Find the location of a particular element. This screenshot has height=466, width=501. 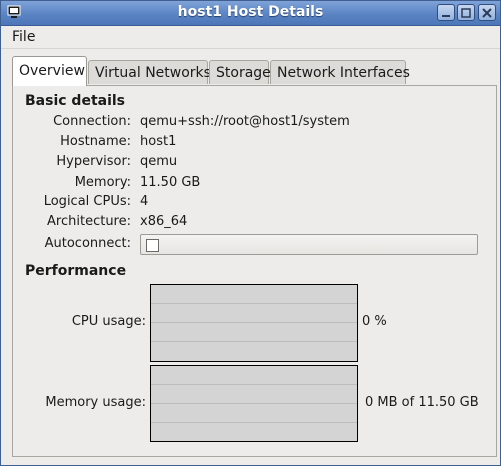

connection-label: Connection: is located at coordinates (92, 121).